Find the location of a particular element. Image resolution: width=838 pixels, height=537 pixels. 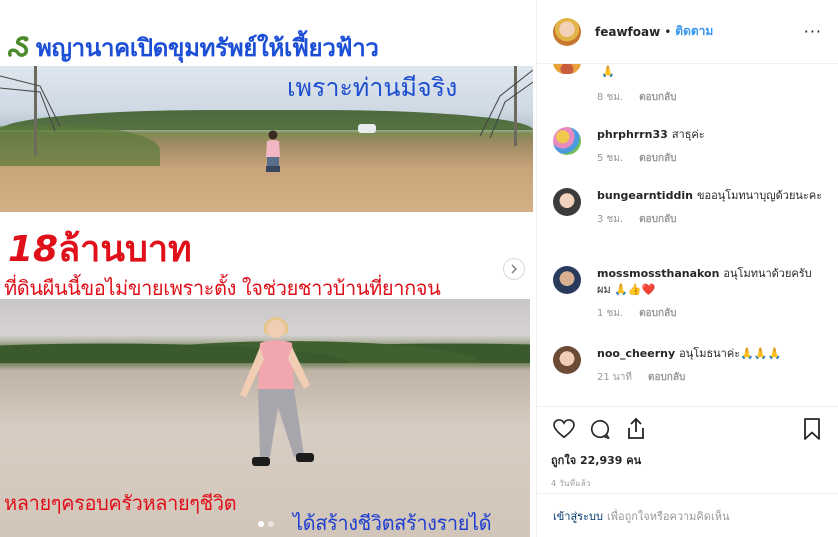

car-shape is located at coordinates (367, 128).